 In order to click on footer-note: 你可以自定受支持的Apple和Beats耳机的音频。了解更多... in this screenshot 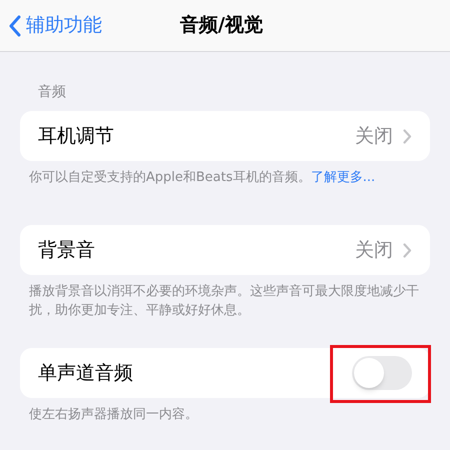, I will do `click(202, 178)`.